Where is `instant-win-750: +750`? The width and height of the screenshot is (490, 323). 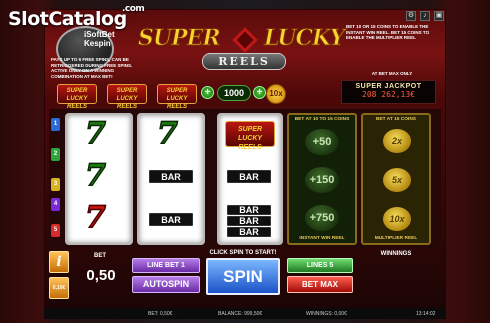 instant-win-750: +750 is located at coordinates (322, 218).